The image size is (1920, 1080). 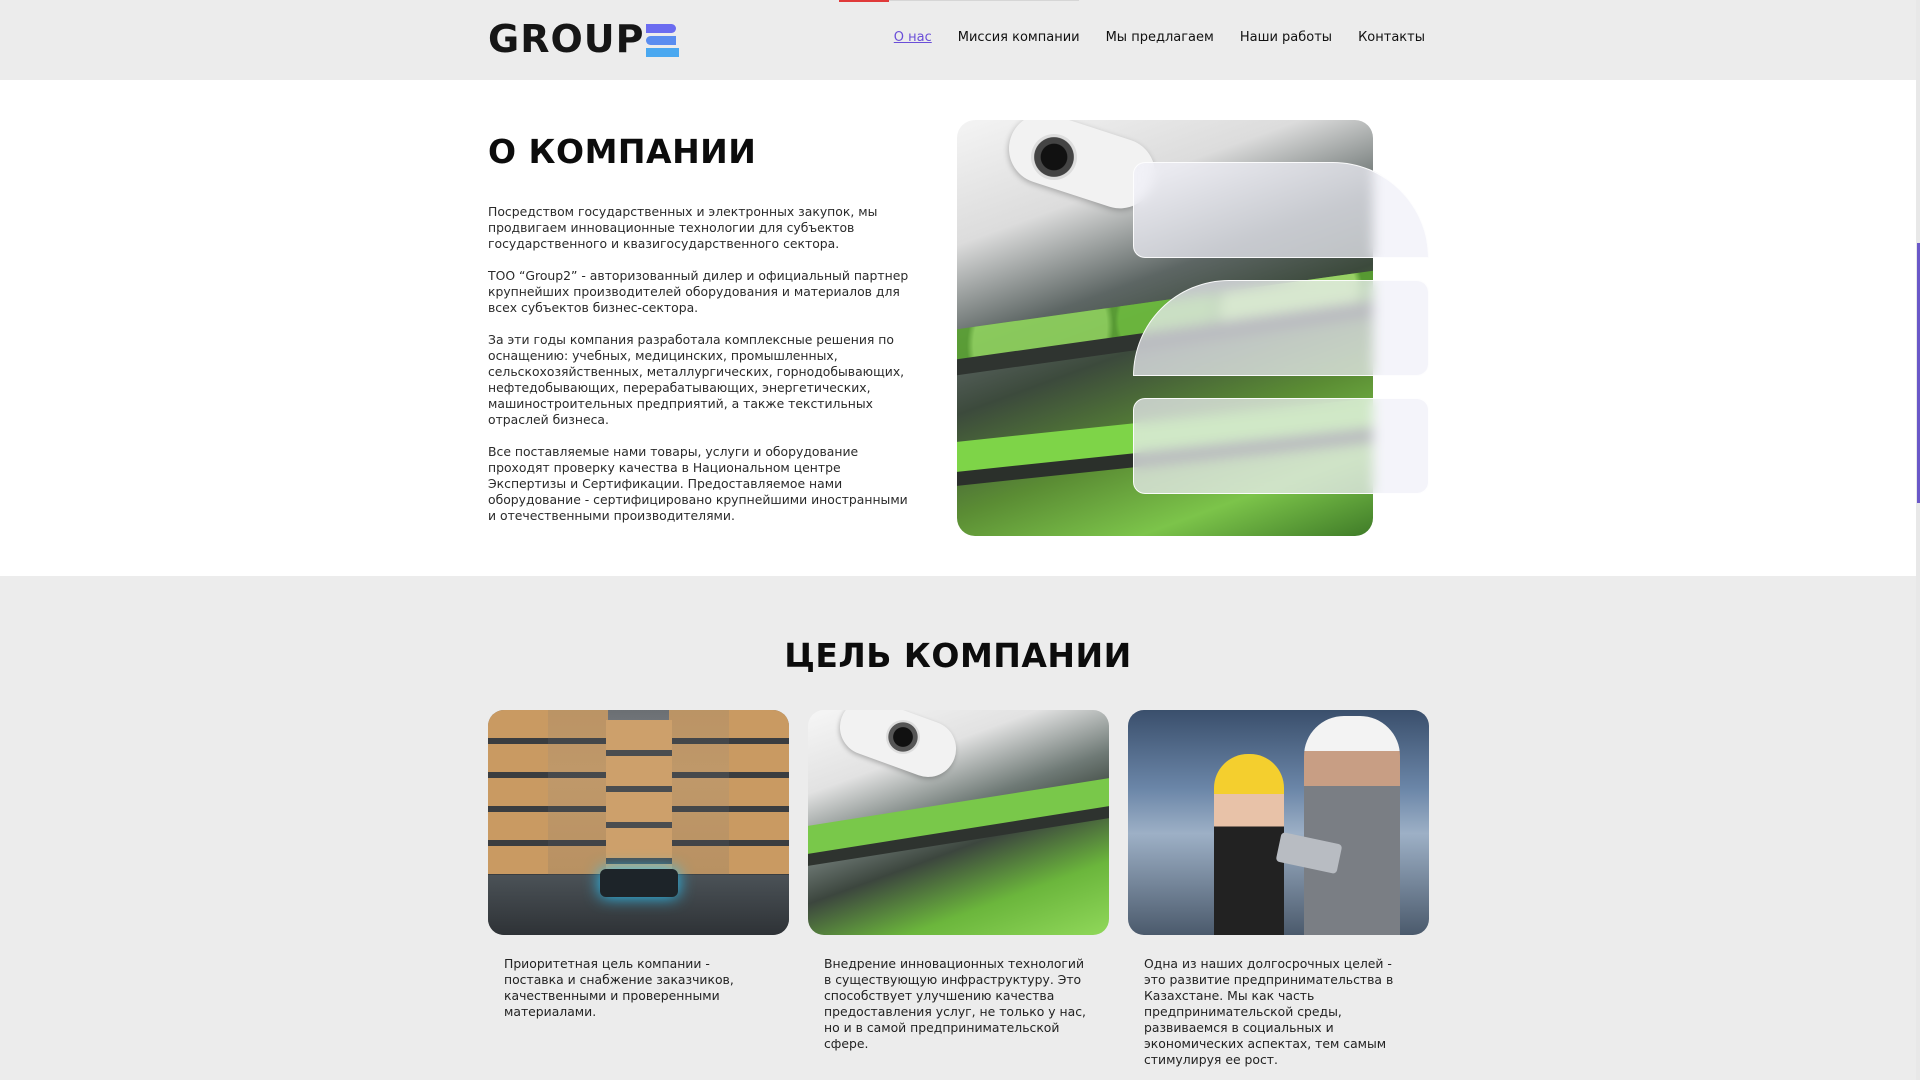 I want to click on nav-item-about: О нас, so click(x=913, y=37).